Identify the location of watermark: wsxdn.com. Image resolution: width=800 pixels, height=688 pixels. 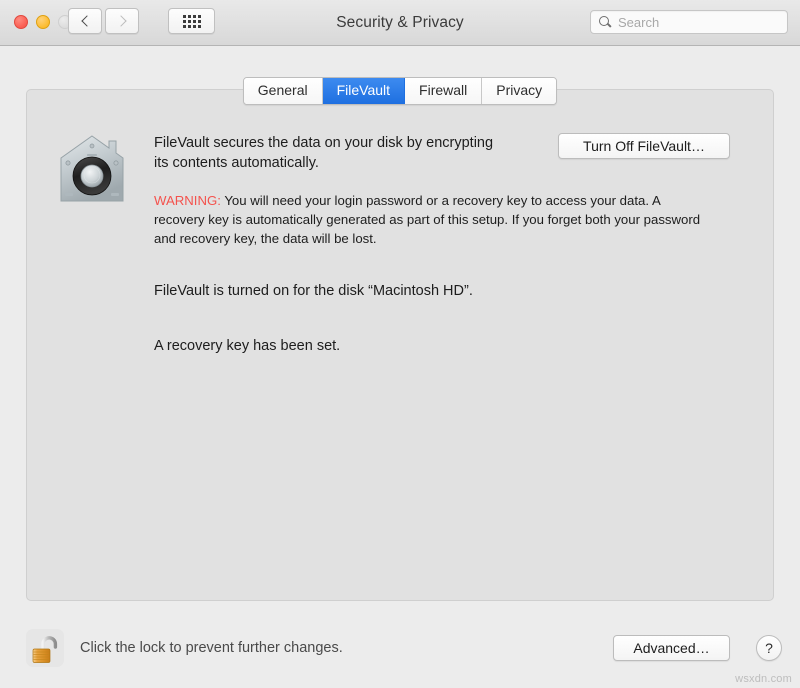
(763, 679).